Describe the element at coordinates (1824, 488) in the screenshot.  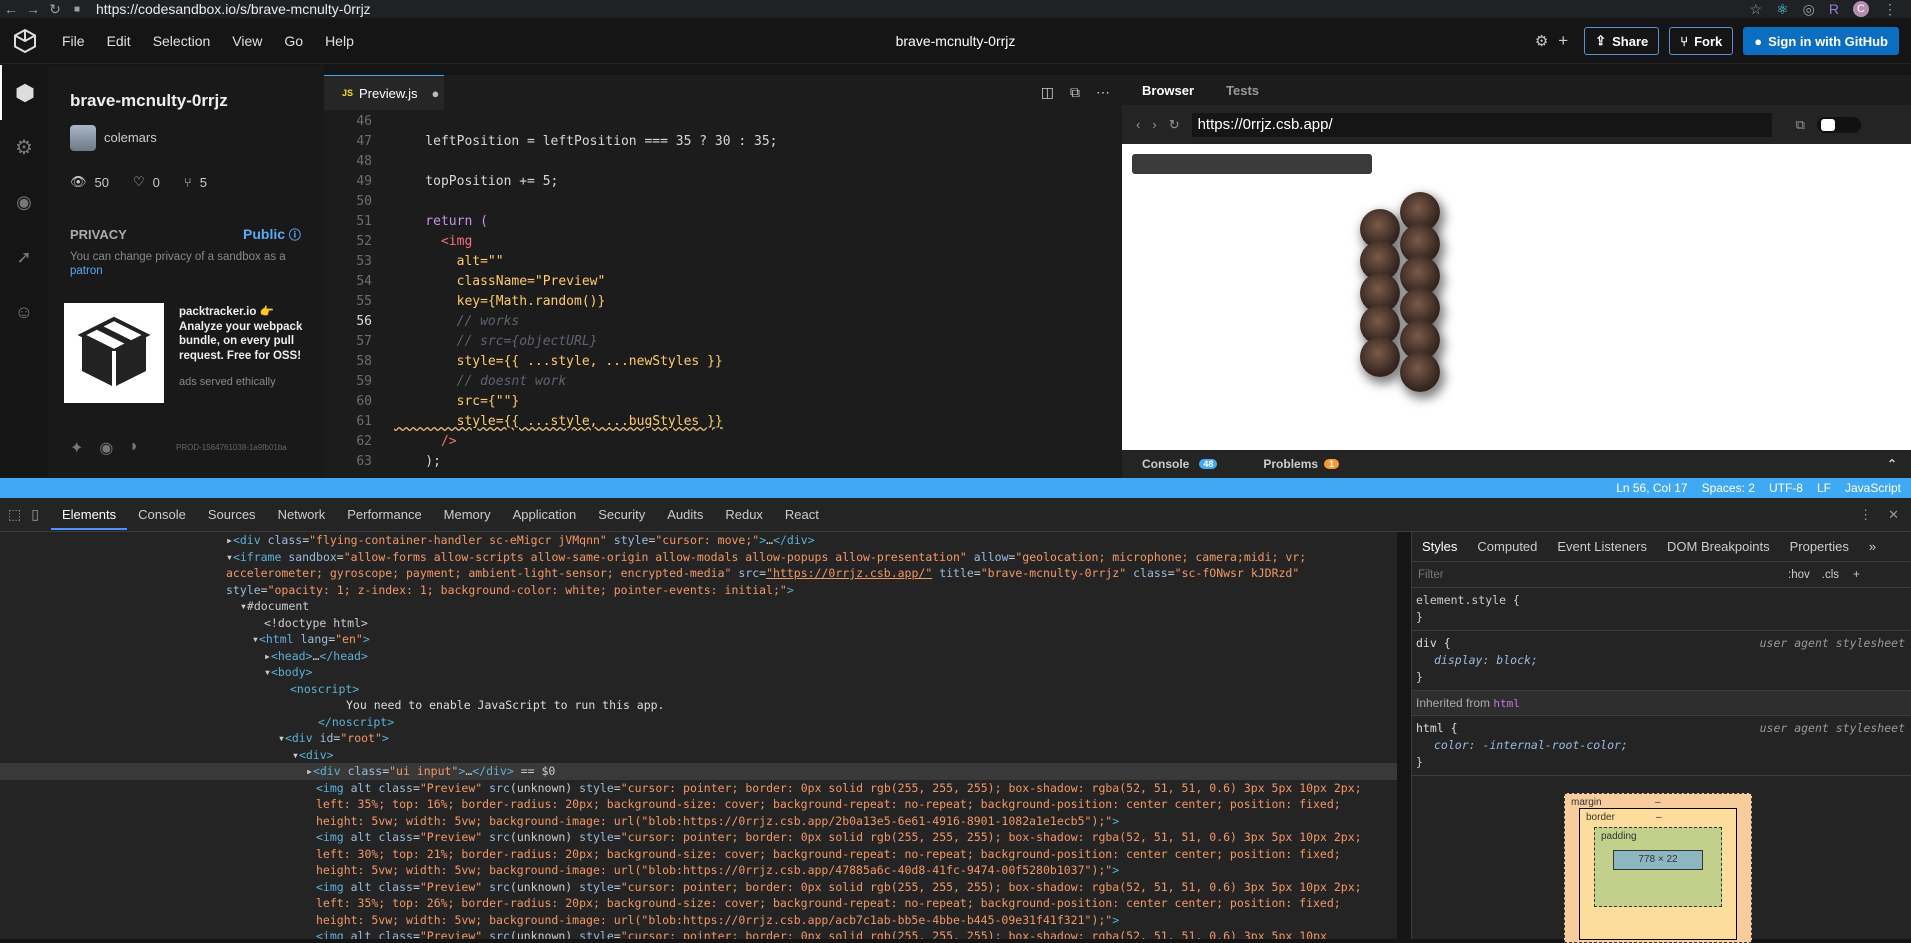
I see `end-of-line: LF` at that location.